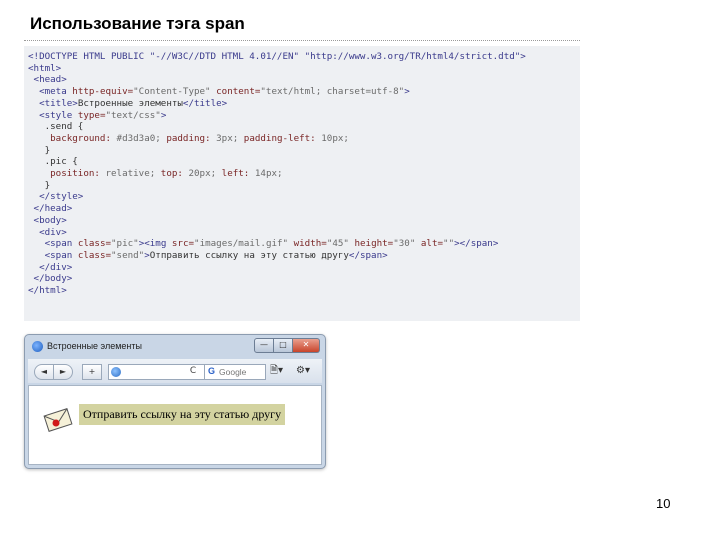  I want to click on code-line: </style>, so click(277, 197).